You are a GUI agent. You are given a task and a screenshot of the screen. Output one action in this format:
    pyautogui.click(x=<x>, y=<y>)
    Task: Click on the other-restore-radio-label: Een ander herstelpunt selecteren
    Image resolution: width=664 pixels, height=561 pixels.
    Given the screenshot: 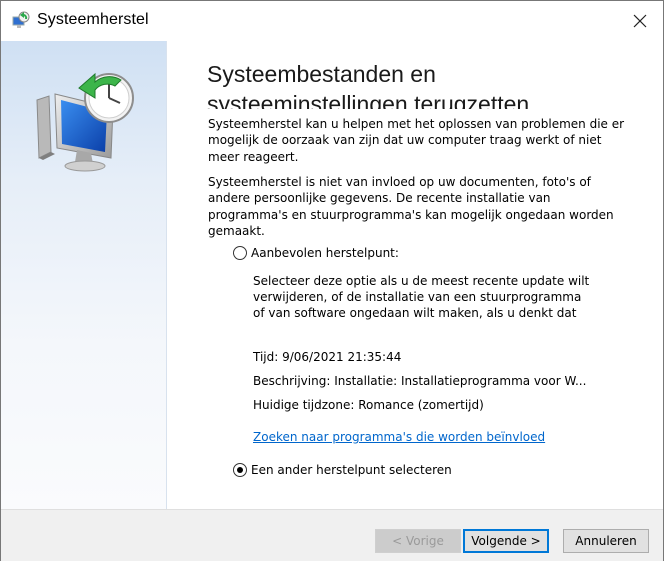 What is the action you would take?
    pyautogui.click(x=351, y=470)
    